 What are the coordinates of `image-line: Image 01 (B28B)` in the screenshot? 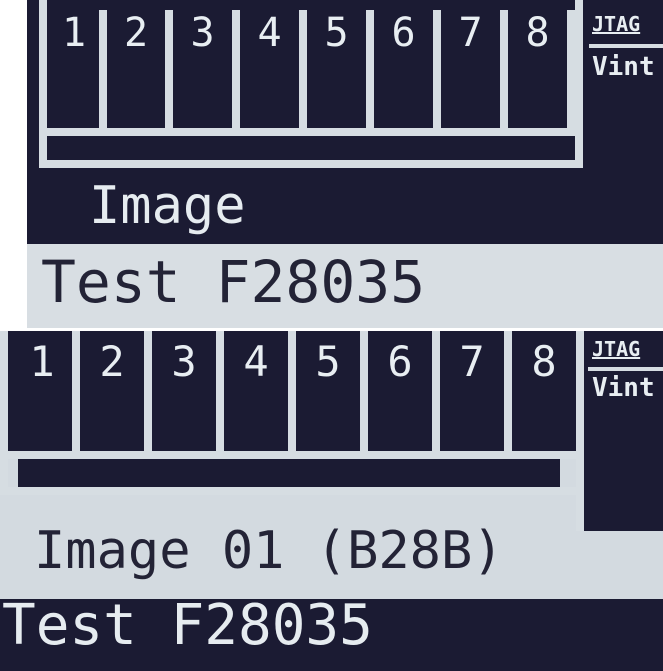 It's located at (269, 551).